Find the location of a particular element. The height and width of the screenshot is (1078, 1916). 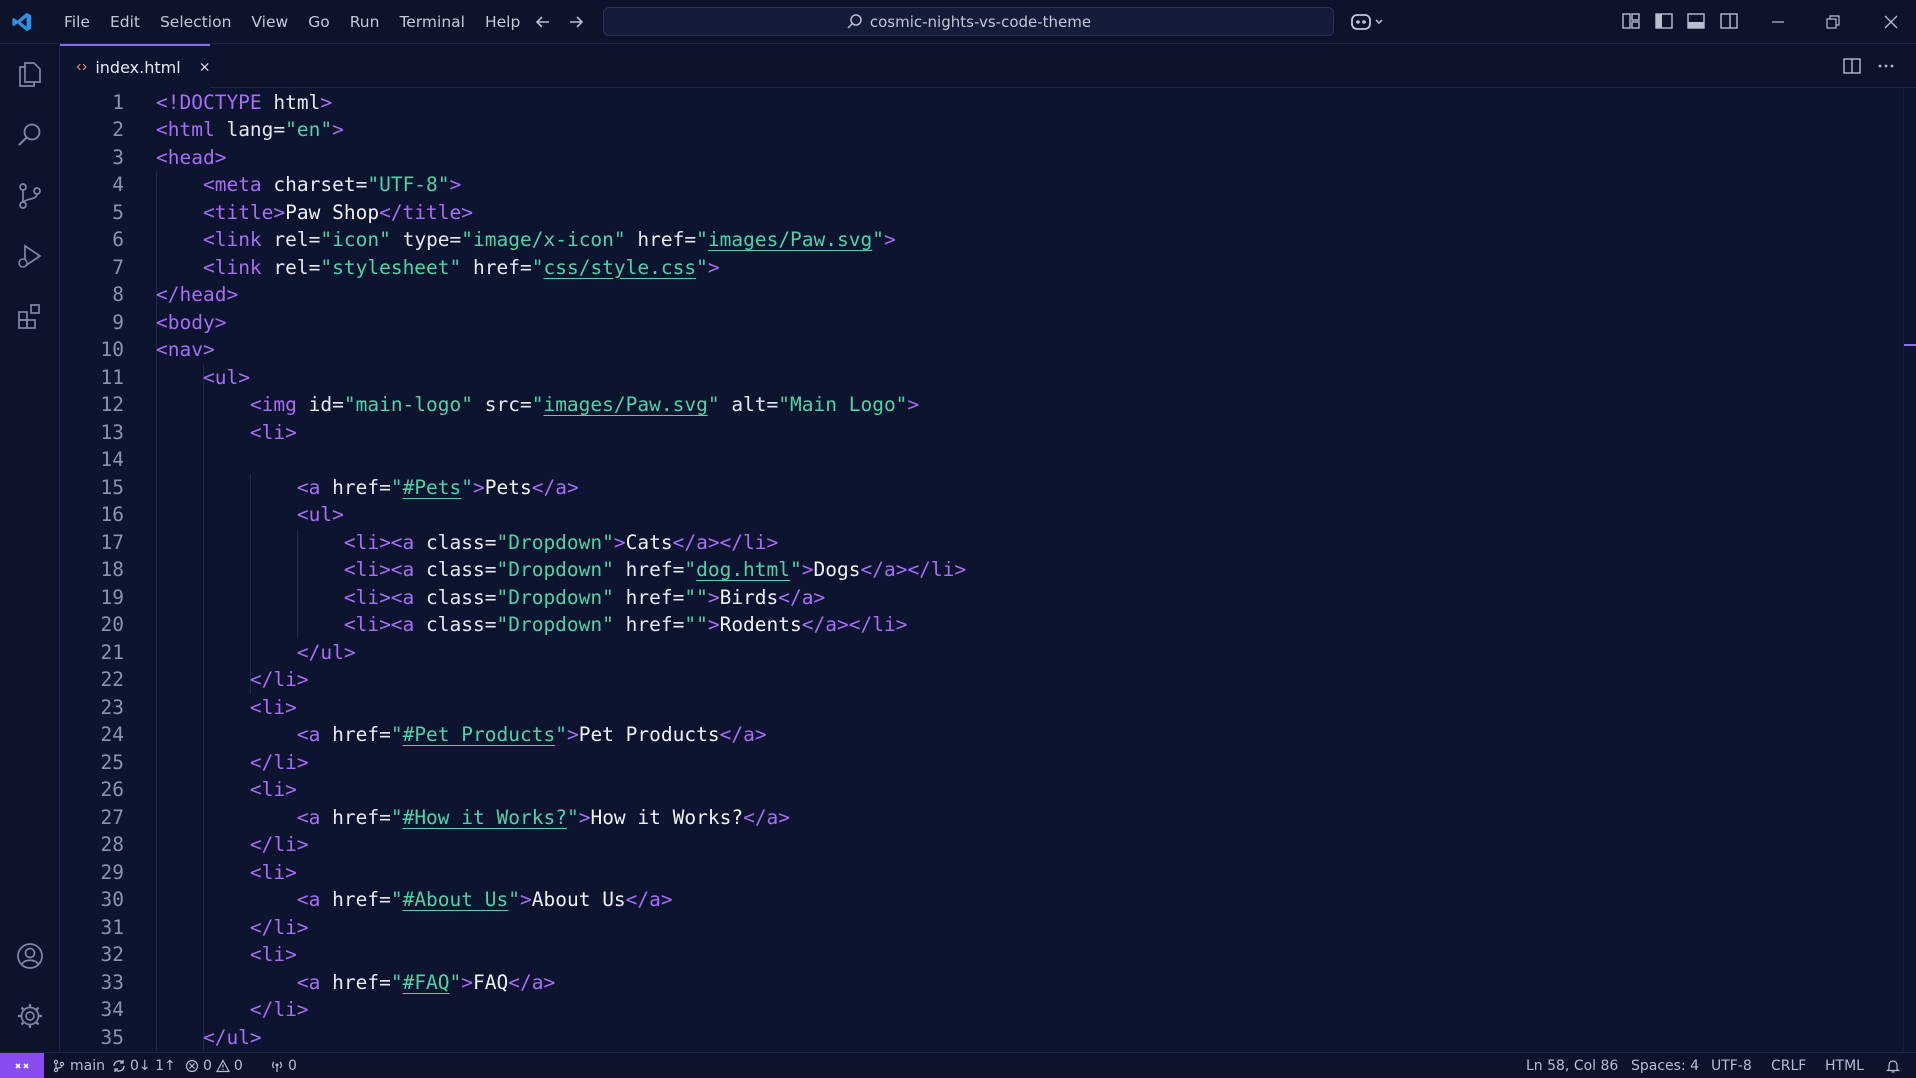

tab-index-html: index.html is located at coordinates (135, 66).